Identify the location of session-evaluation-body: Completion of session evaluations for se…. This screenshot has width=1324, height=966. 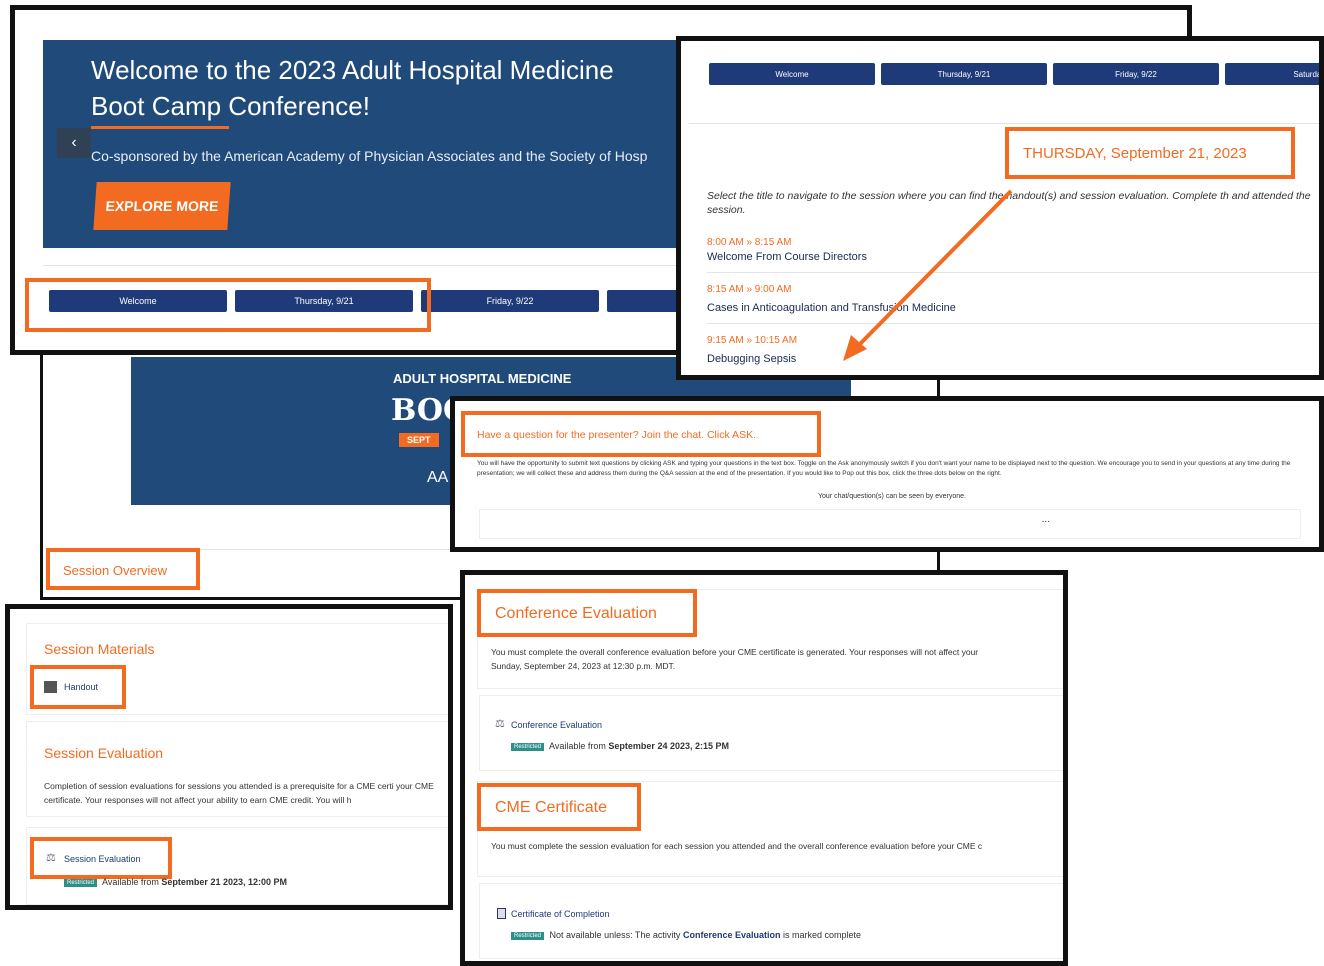
(239, 793).